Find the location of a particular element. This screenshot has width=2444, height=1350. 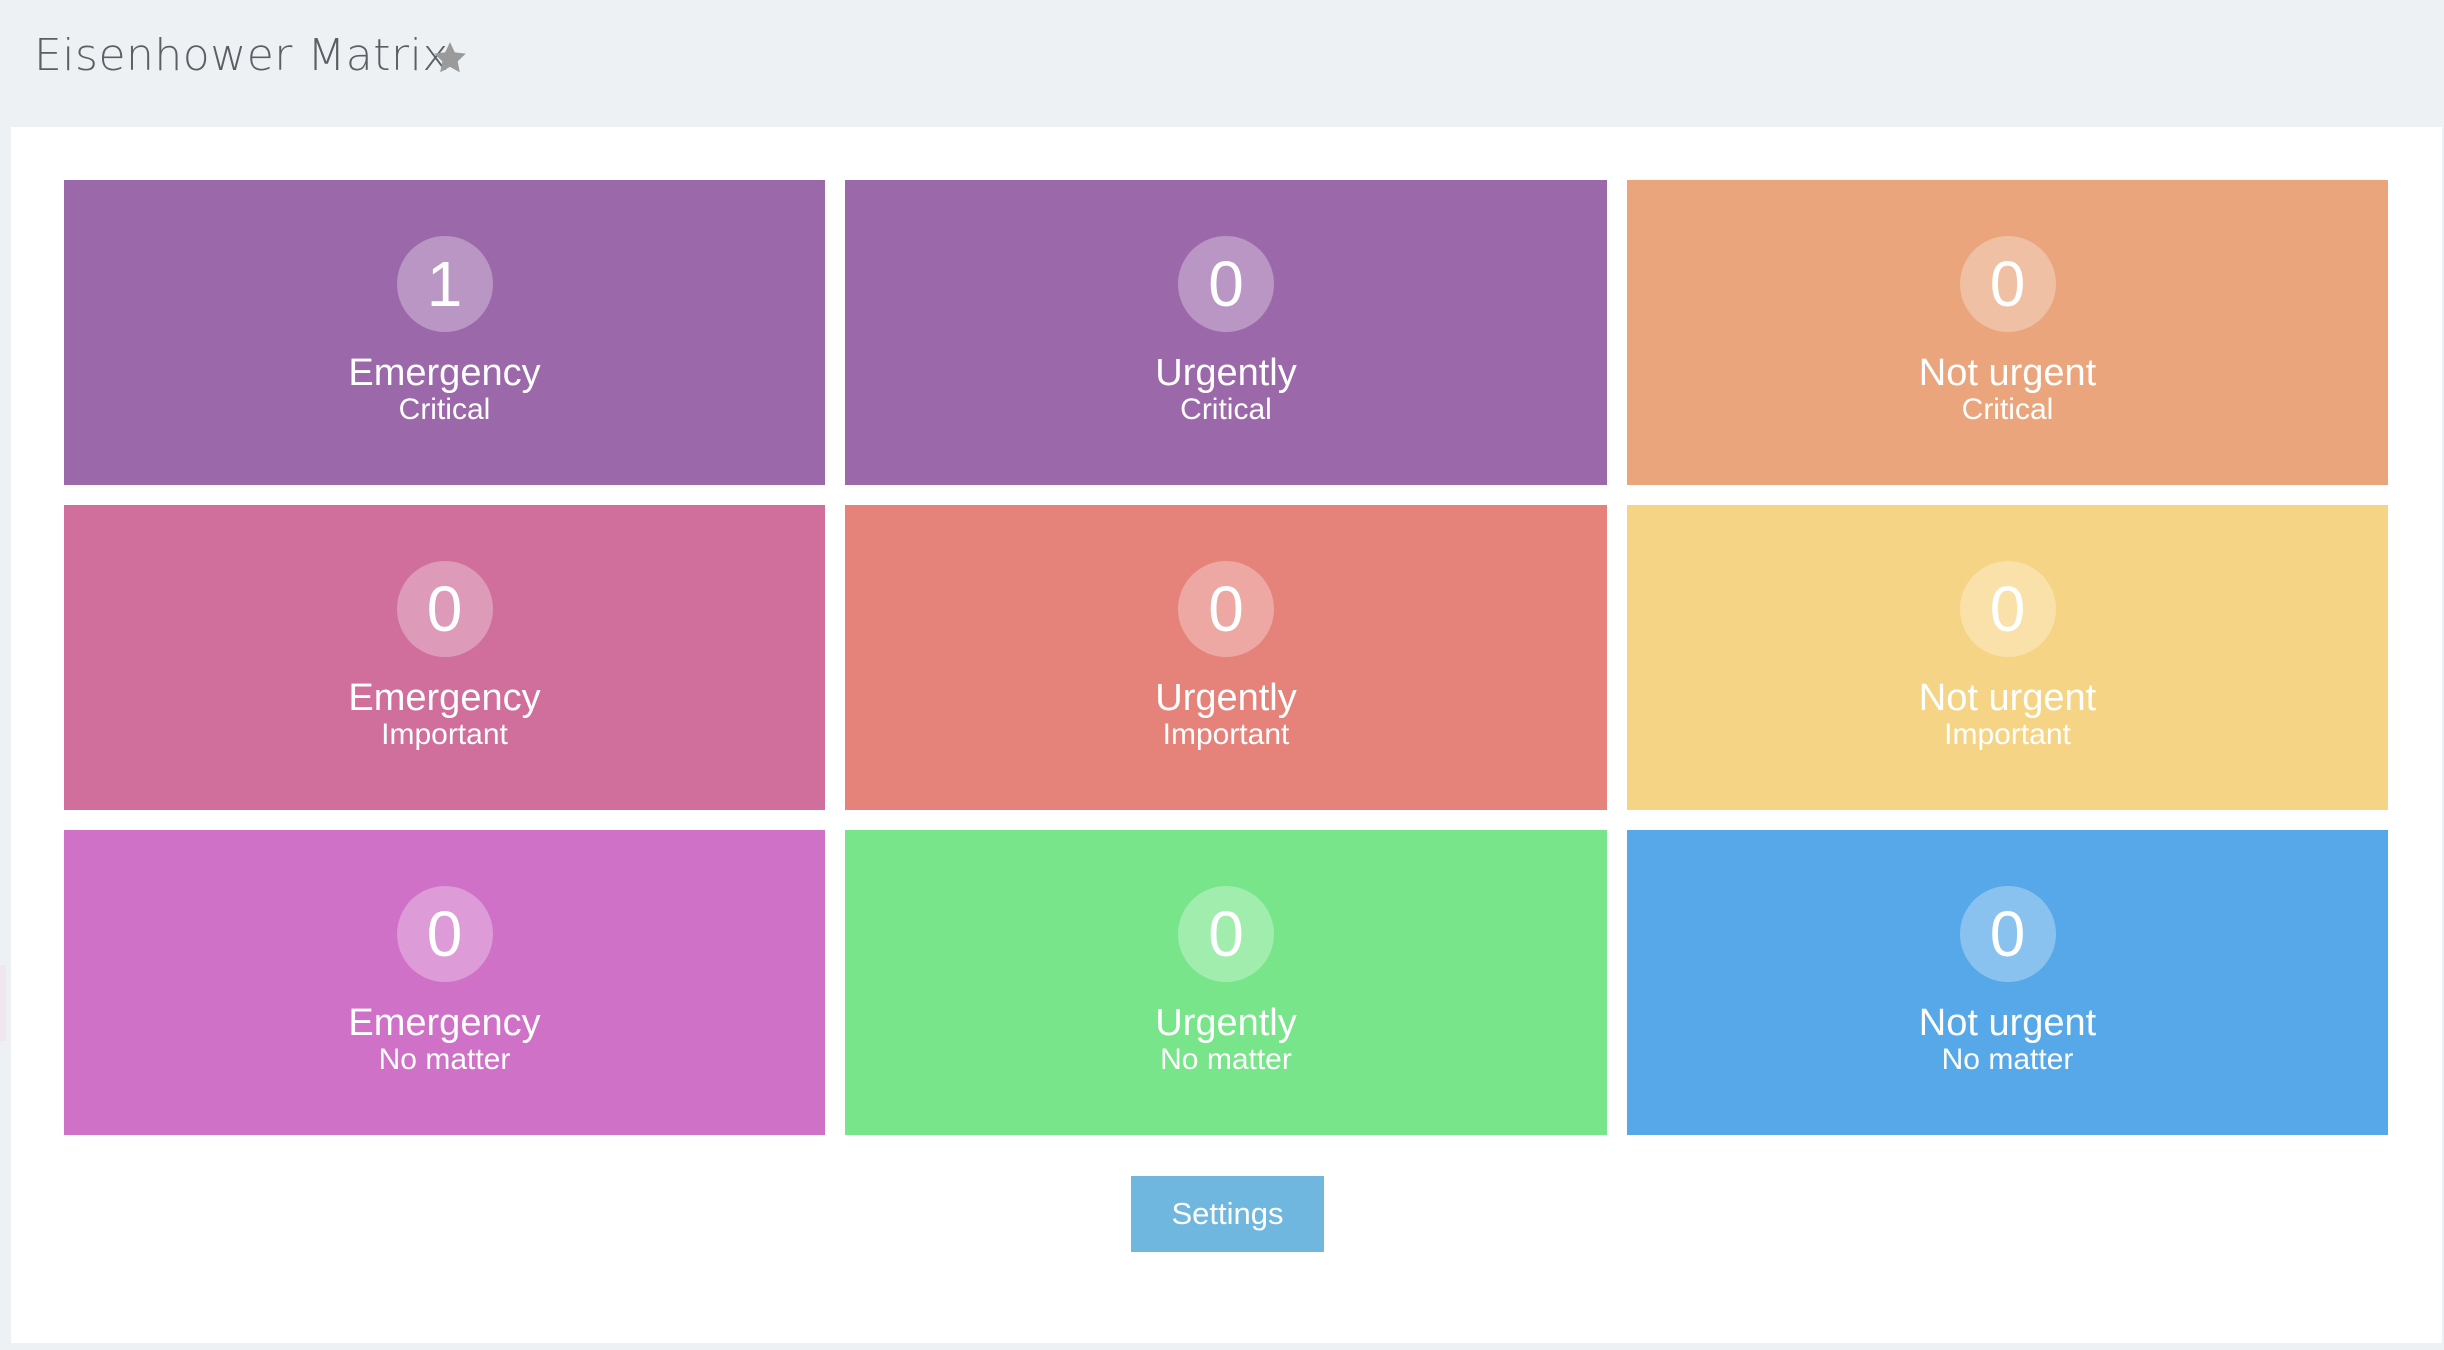

tile-not-urgent-no-matter: 0 Not urgent No matter is located at coordinates (2007, 982).